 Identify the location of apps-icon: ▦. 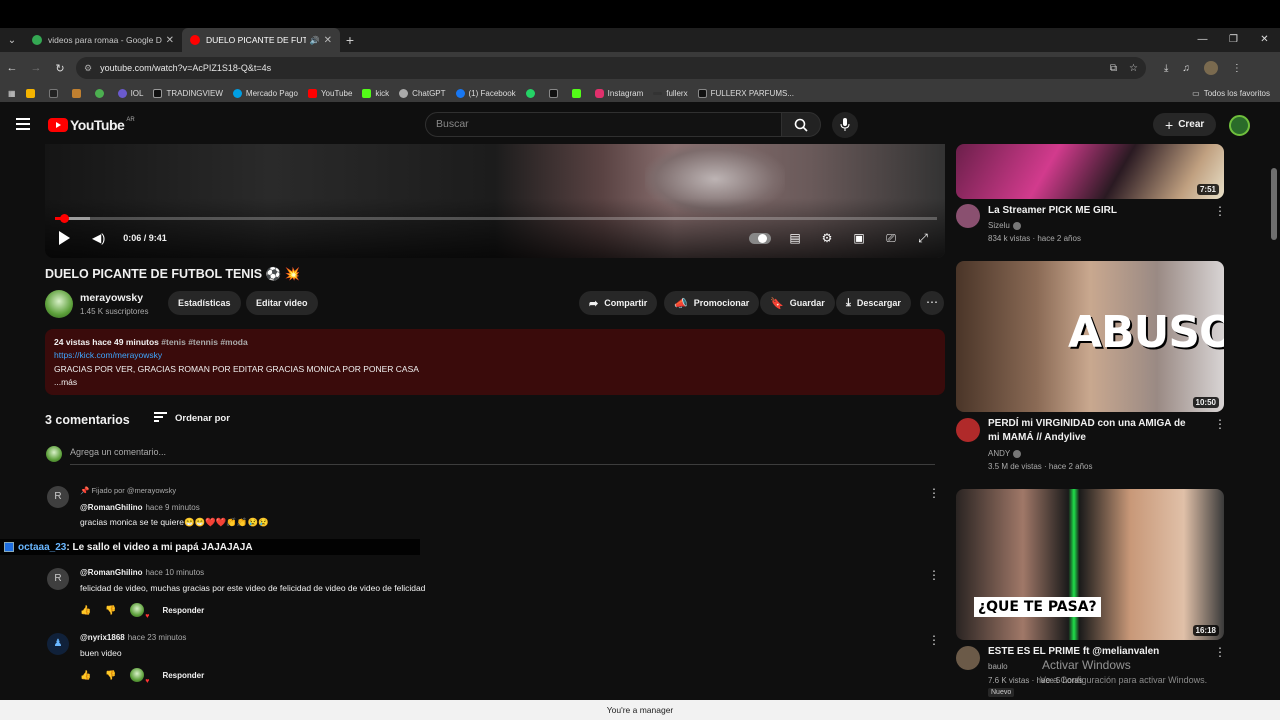
(12, 93).